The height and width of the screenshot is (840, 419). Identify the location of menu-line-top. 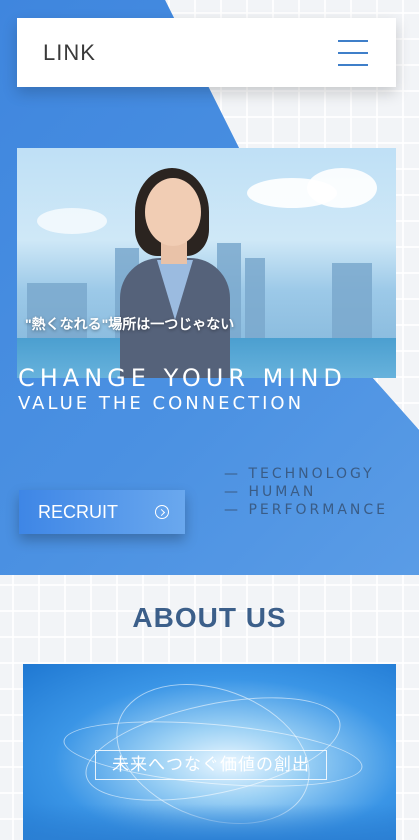
(353, 40).